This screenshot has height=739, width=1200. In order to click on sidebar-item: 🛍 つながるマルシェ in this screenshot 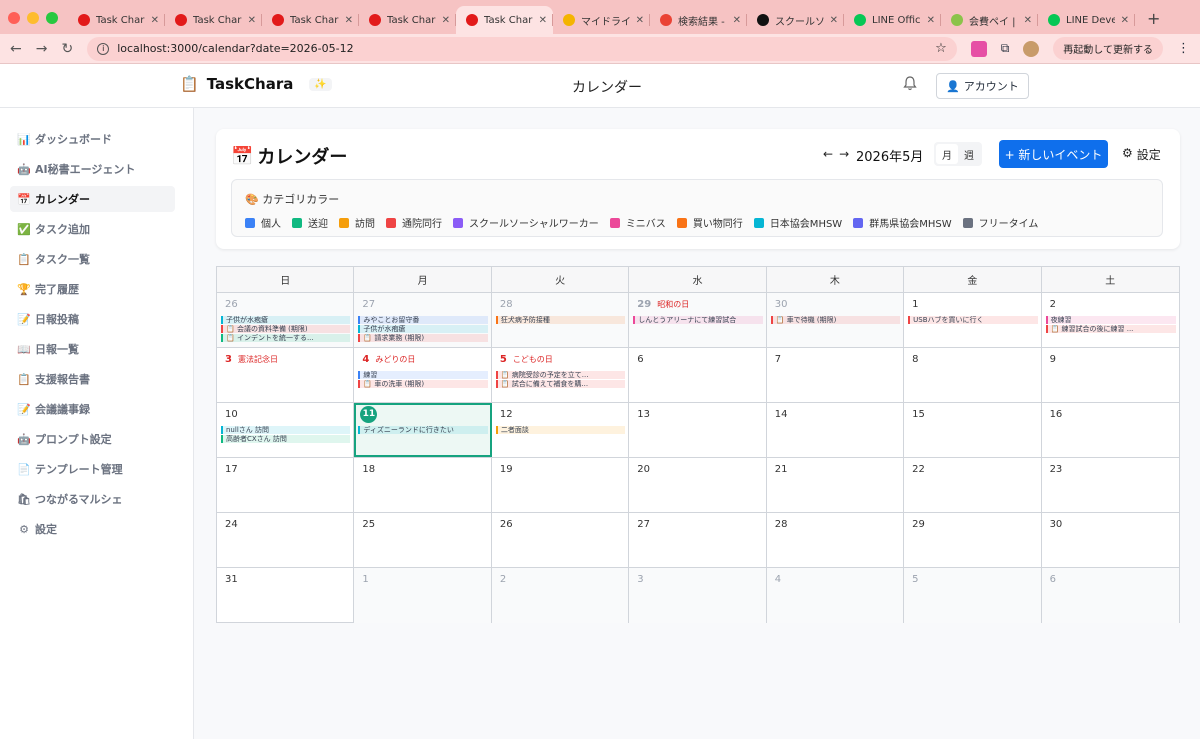, I will do `click(92, 499)`.